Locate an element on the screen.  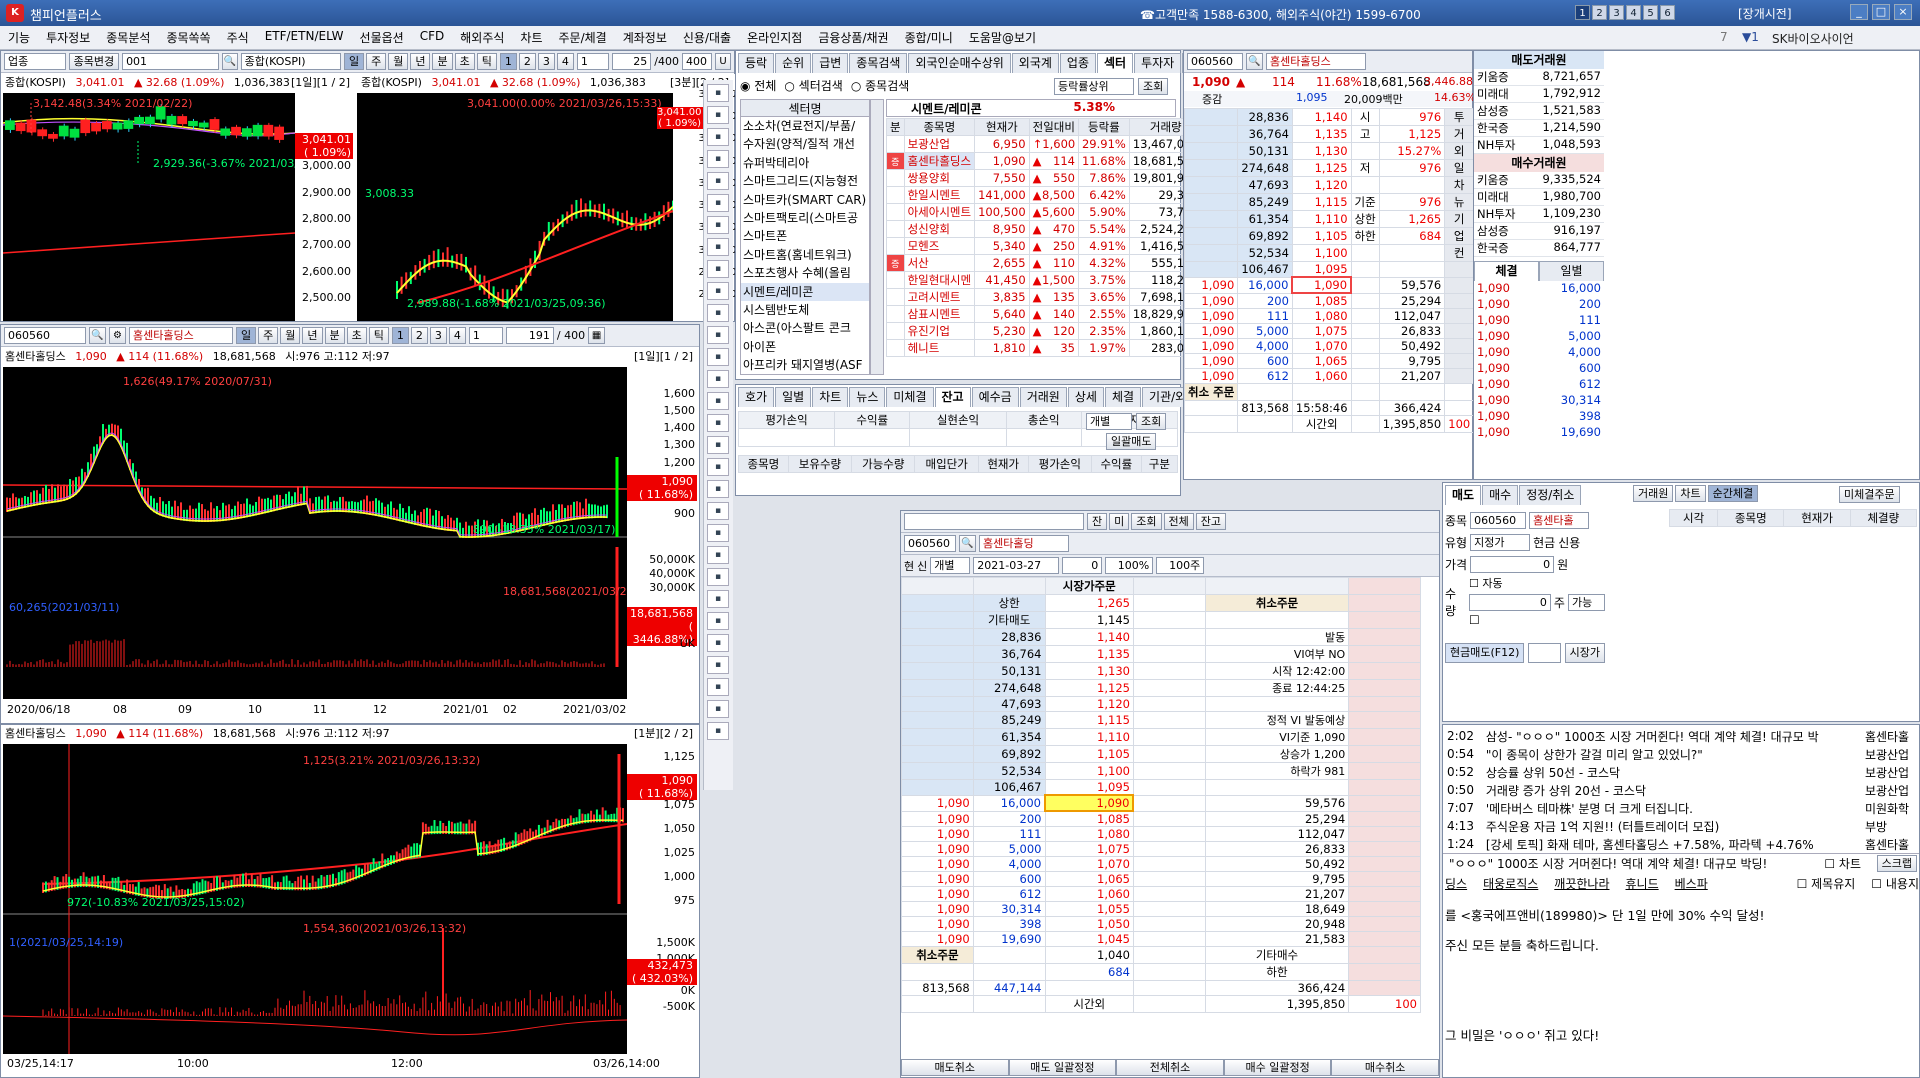
account-tab-8: 상세 is located at coordinates (1085, 397).